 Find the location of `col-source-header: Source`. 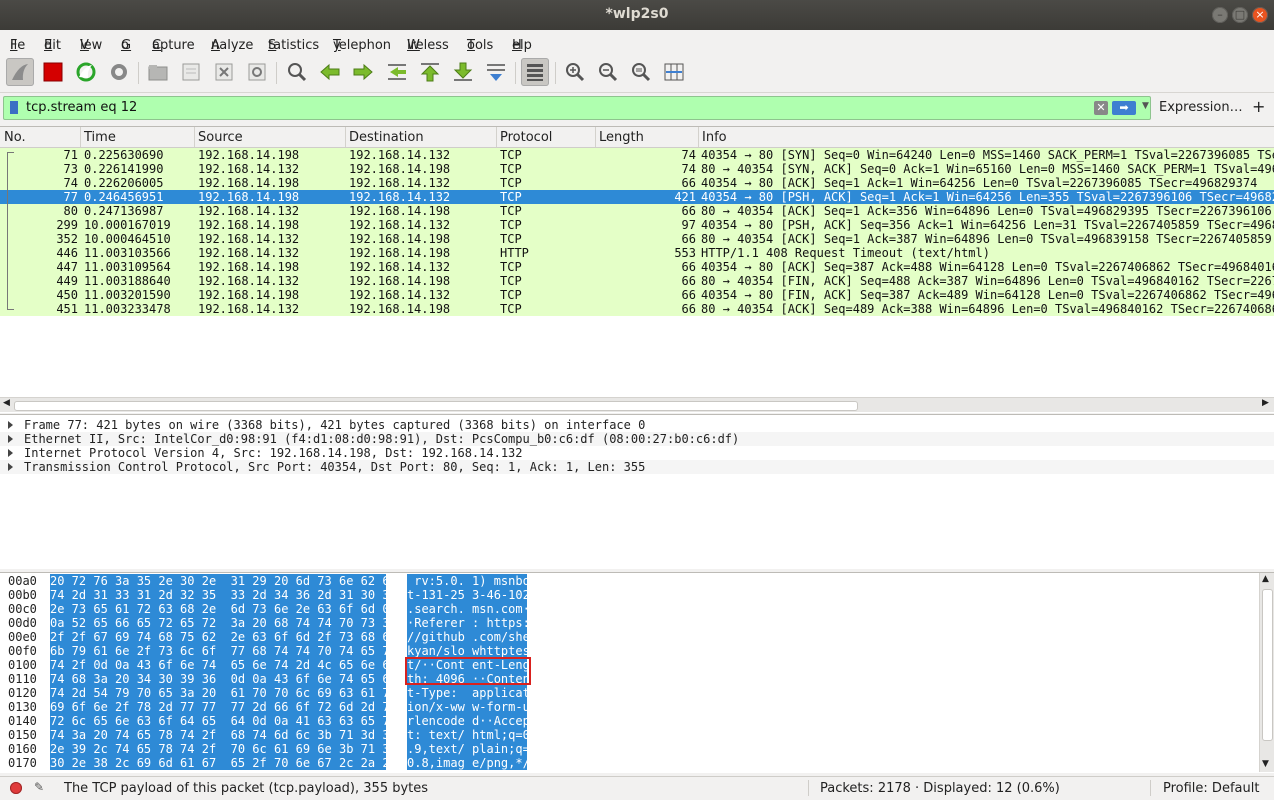

col-source-header: Source is located at coordinates (220, 137).